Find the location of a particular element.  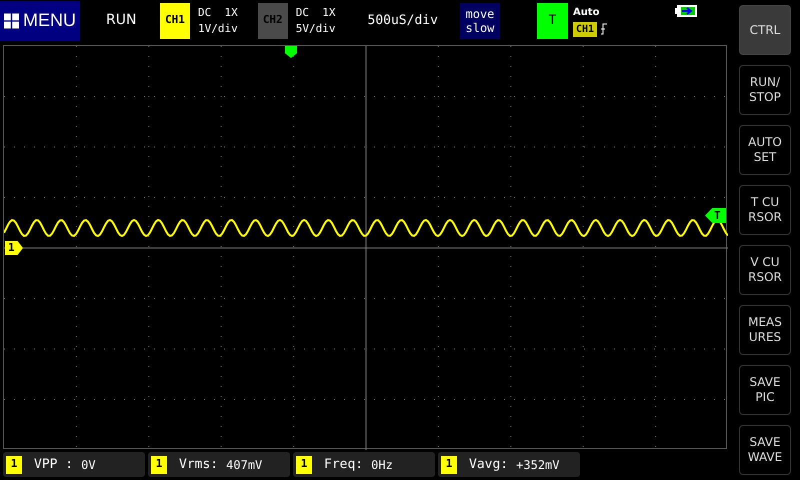

channel-button: CH1 is located at coordinates (175, 20).